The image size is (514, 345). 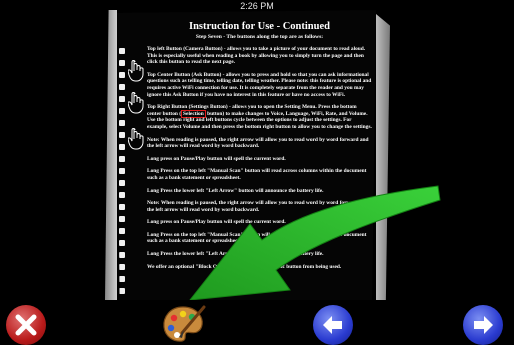 I want to click on close-button, so click(x=26, y=325).